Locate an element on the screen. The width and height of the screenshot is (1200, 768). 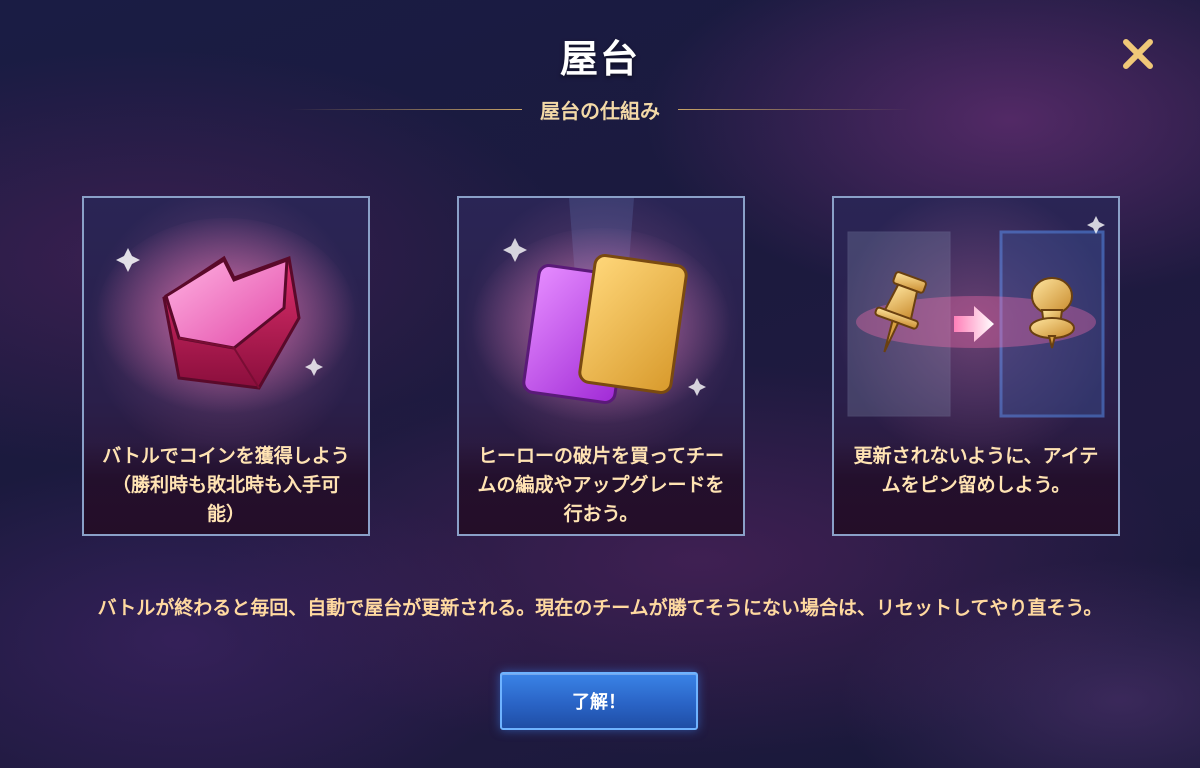
info-card-coins: バトルでコインを獲得しよう（勝利時も敗北時も入手可能） is located at coordinates (226, 366).